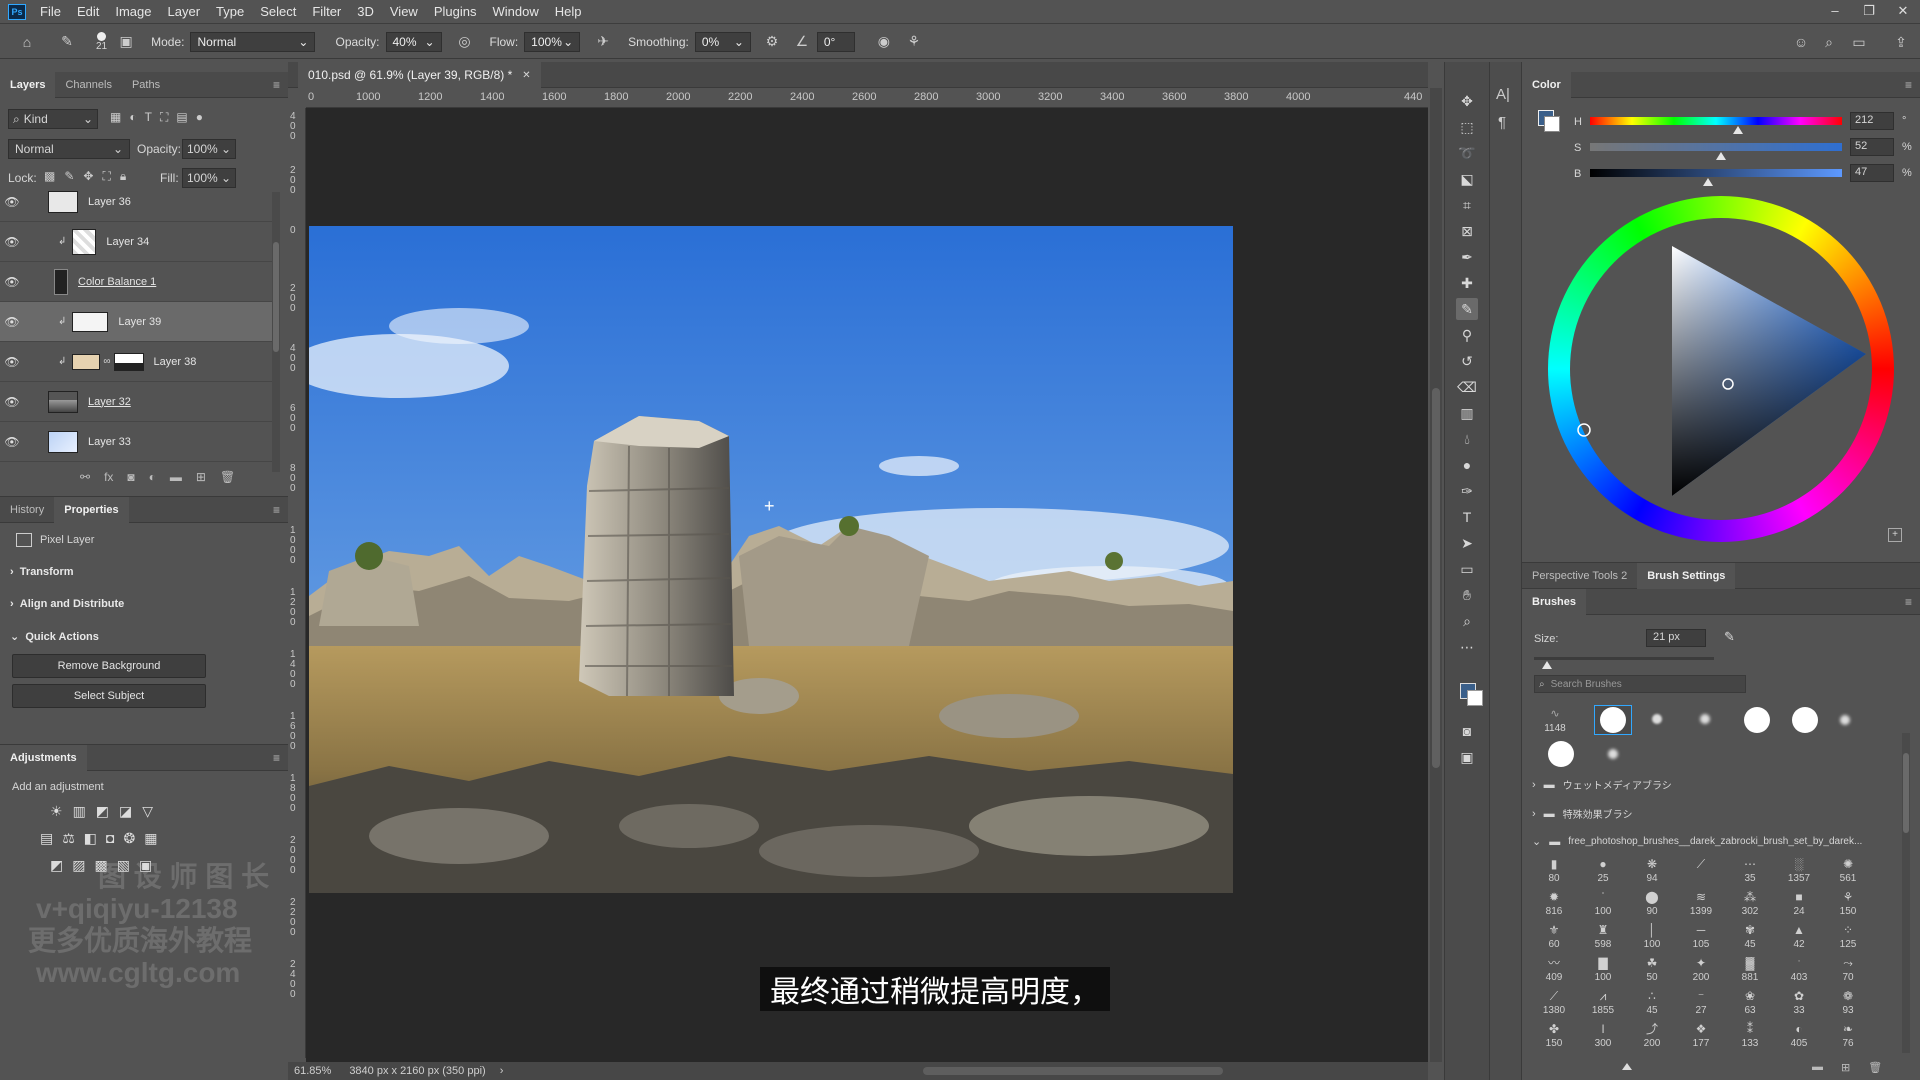 The width and height of the screenshot is (1920, 1080). What do you see at coordinates (1467, 543) in the screenshot?
I see `path-selection-tool-icon: ➤` at bounding box center [1467, 543].